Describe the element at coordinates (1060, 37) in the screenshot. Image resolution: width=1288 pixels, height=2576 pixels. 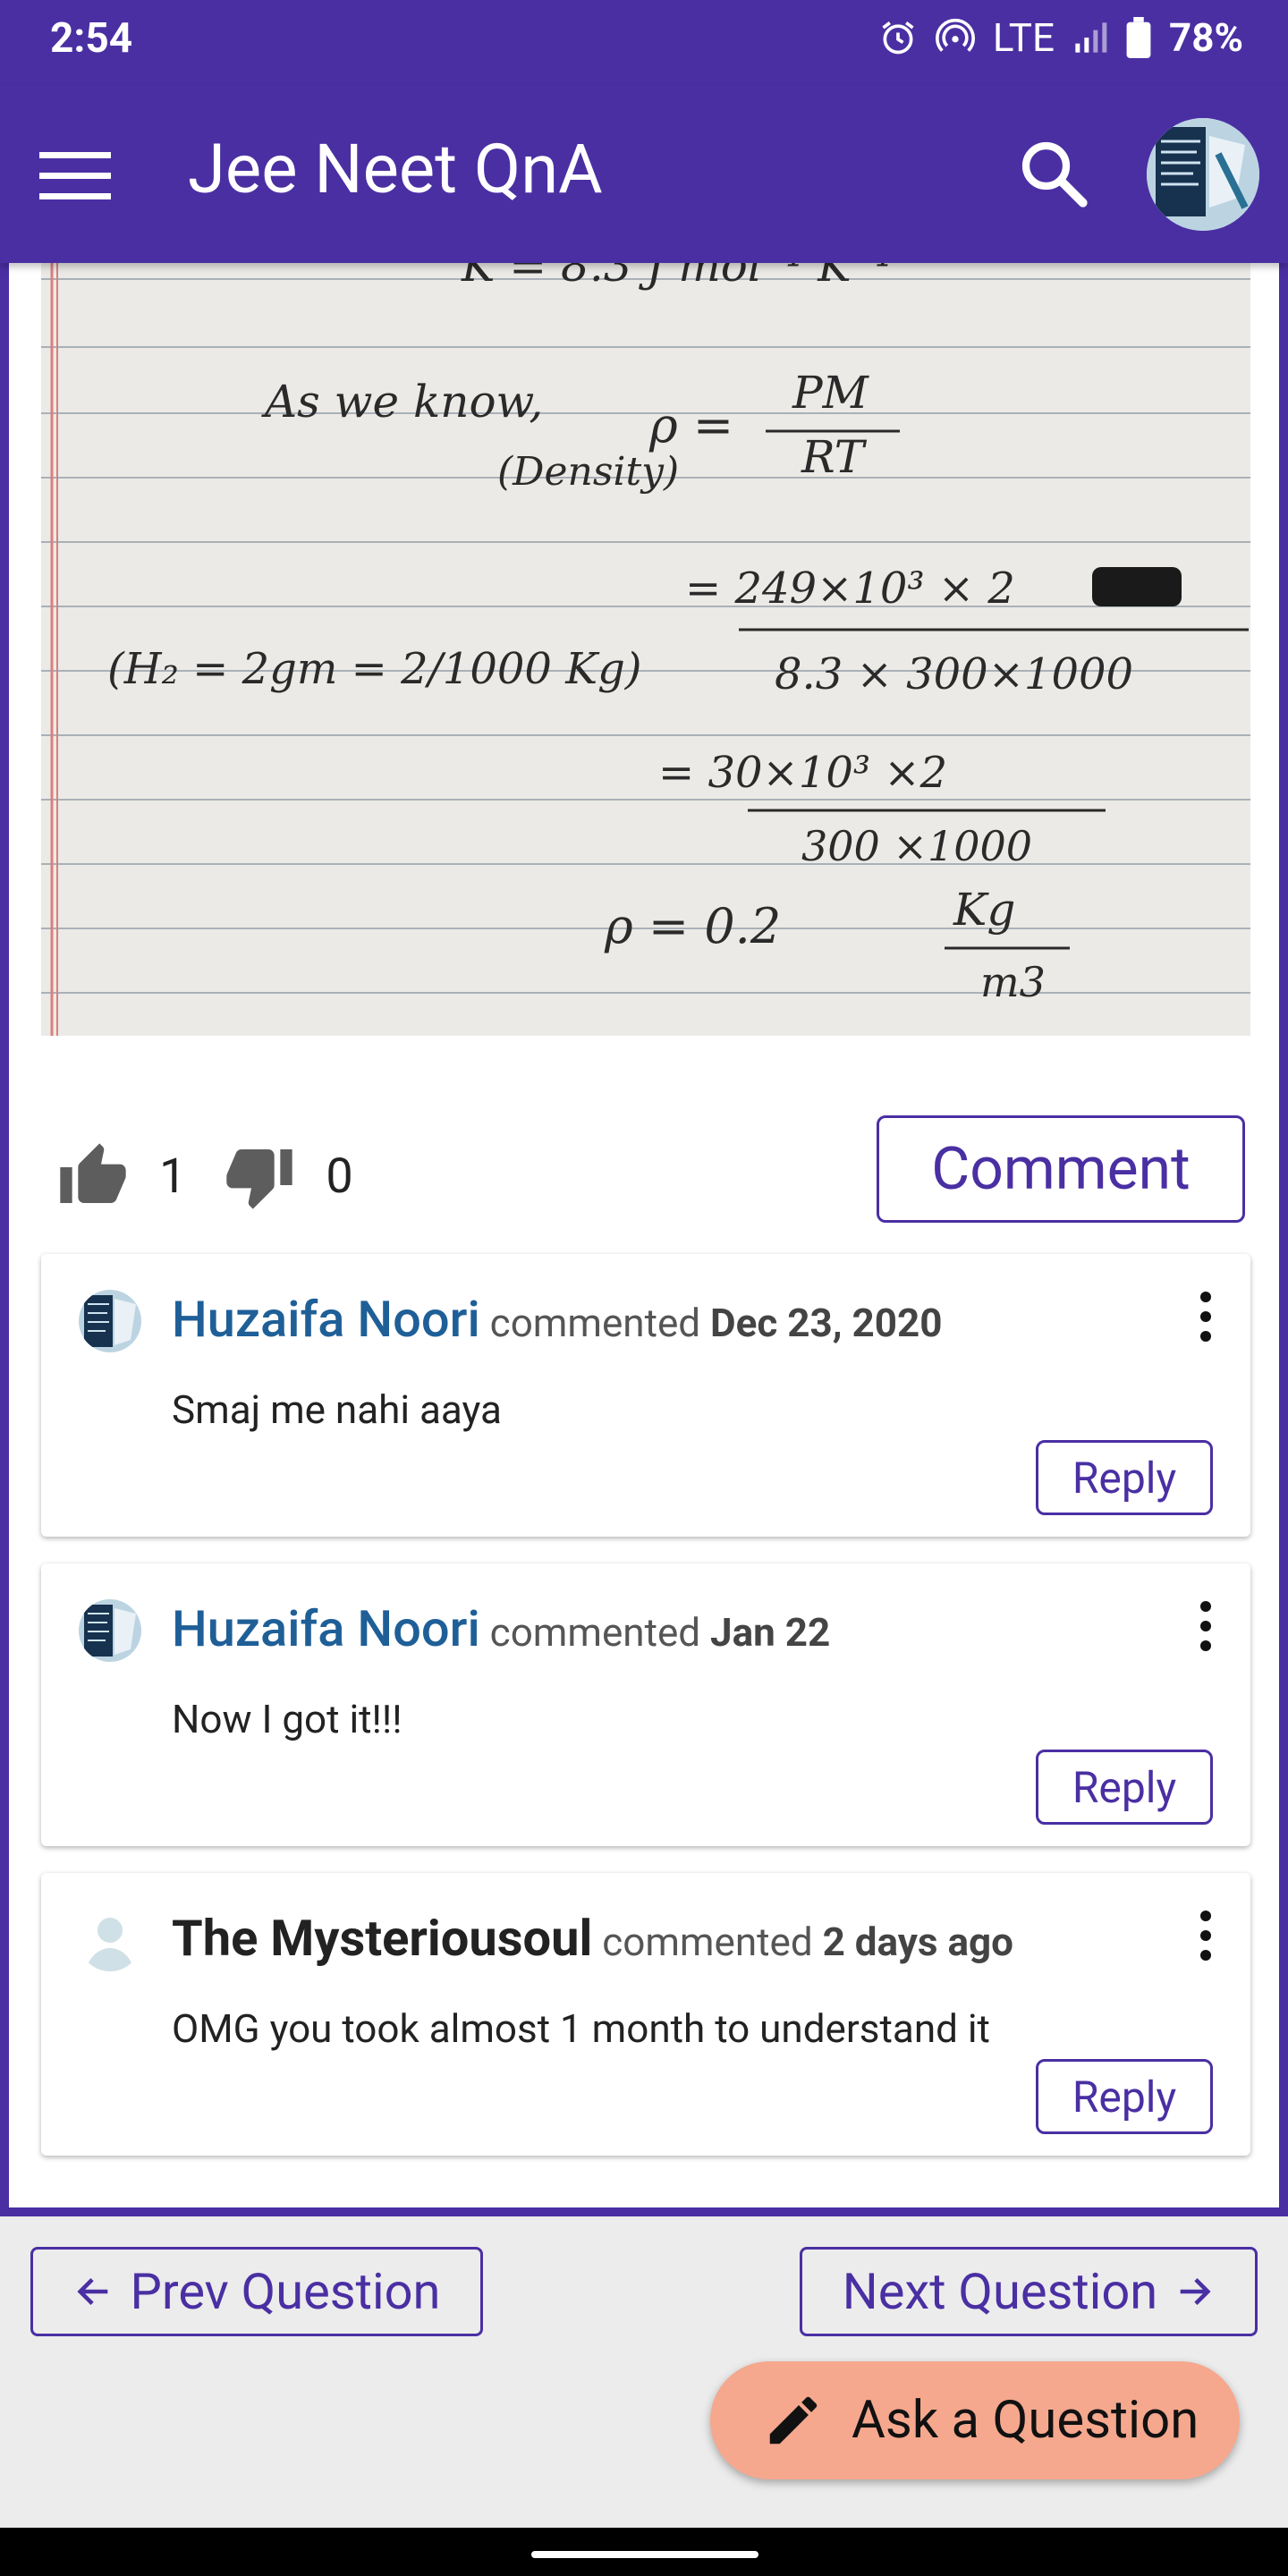
I see `status-icons: LTE 78%` at that location.